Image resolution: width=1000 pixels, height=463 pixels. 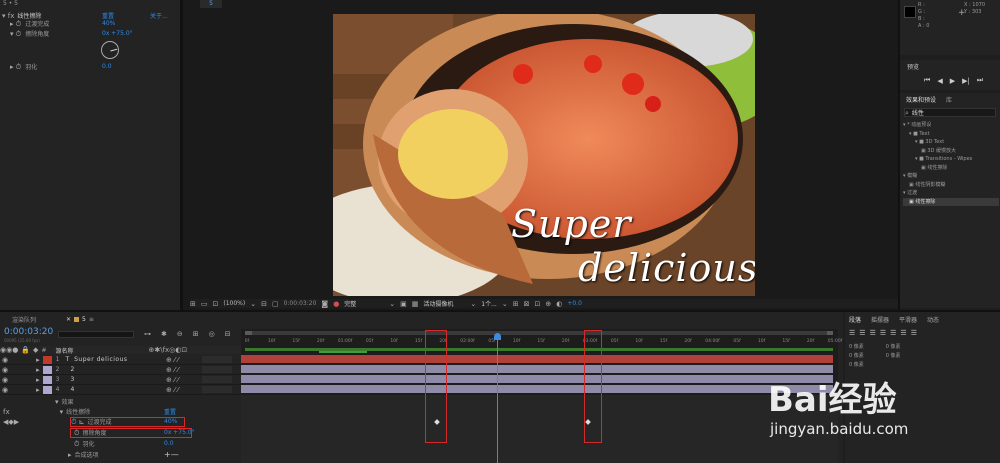 I want to click on first-frame-icon: ⏮, so click(x=927, y=80).